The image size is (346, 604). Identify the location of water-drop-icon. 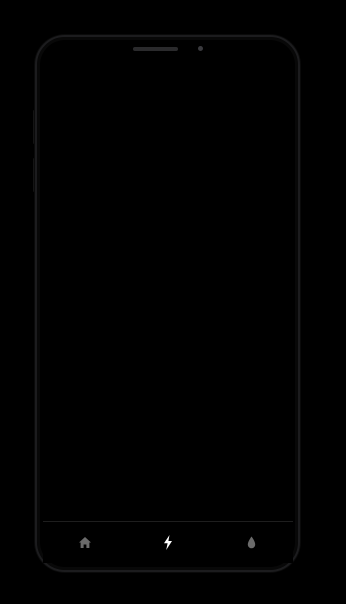
(251, 542).